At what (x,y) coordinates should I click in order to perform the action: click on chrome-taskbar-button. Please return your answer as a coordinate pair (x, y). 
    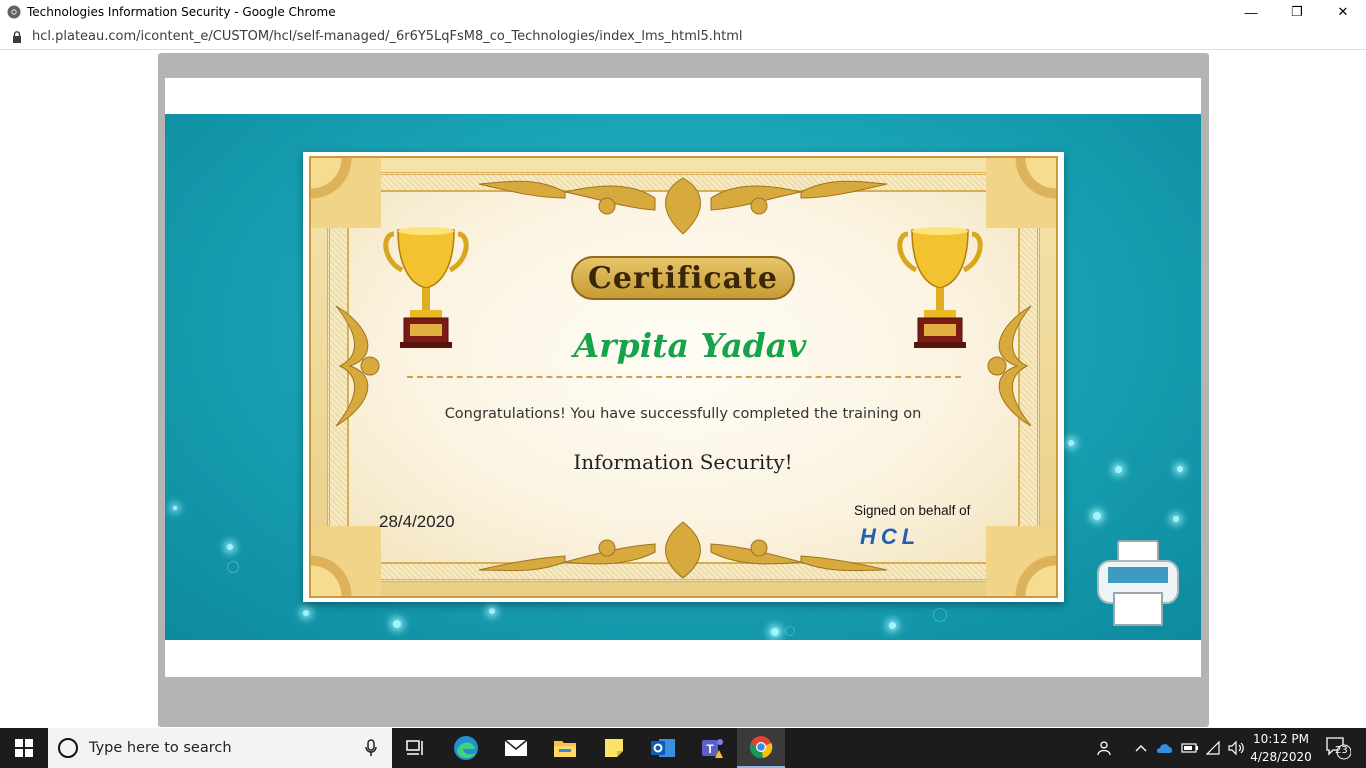
    Looking at the image, I should click on (761, 748).